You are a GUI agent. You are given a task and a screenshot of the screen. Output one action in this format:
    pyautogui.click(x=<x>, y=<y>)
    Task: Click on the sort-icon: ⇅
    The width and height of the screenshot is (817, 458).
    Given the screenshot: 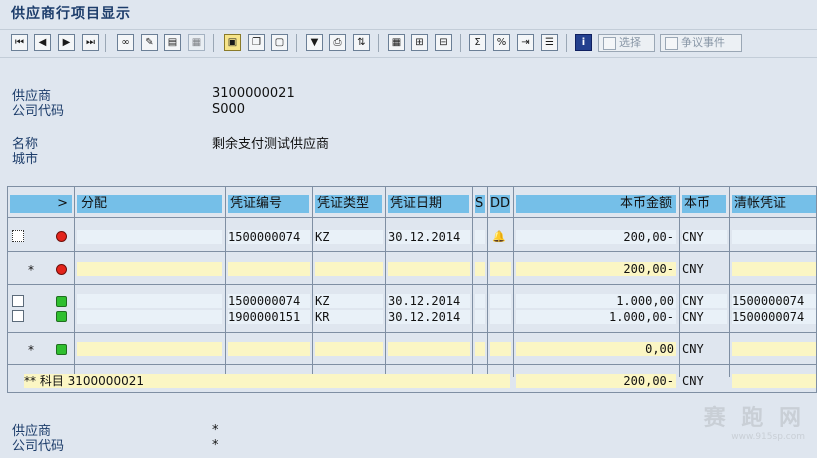 What is the action you would take?
    pyautogui.click(x=361, y=42)
    